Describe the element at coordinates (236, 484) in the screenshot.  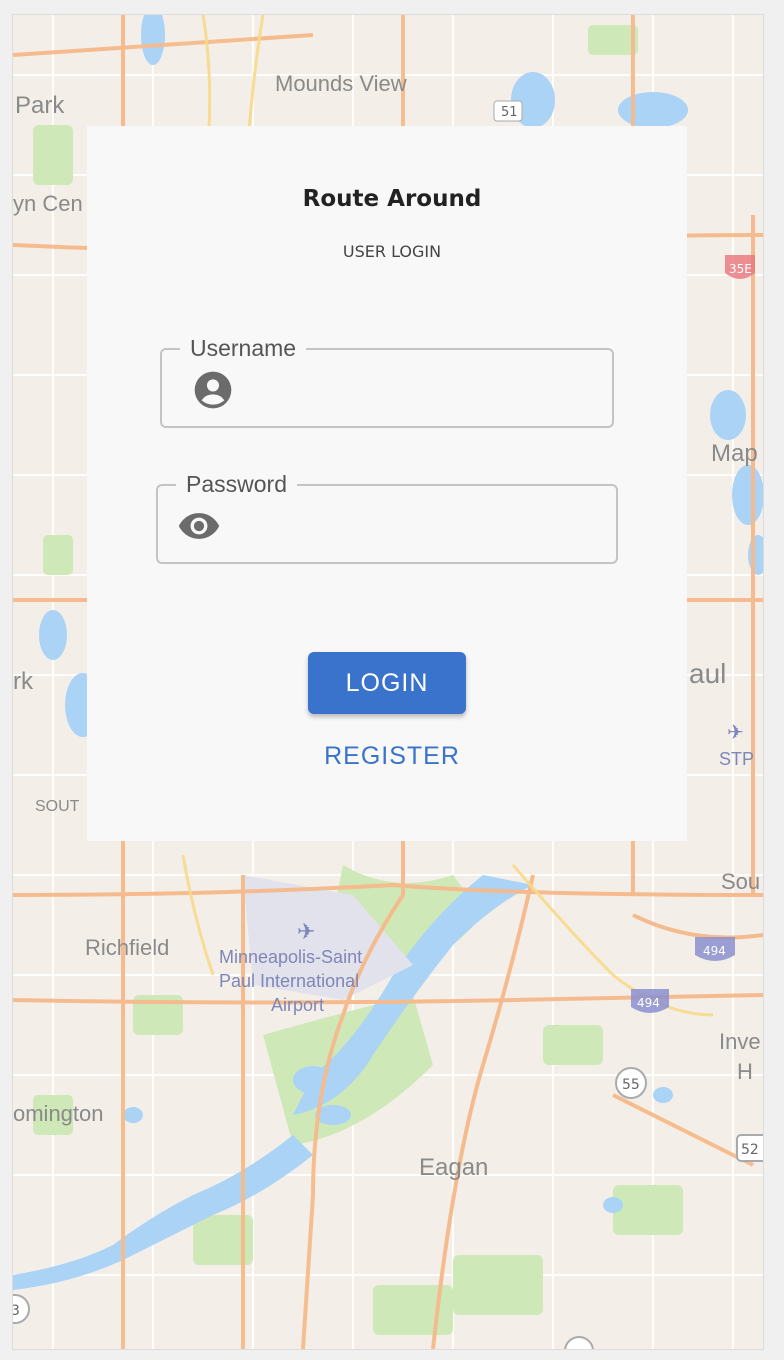
I see `password-label: Password` at that location.